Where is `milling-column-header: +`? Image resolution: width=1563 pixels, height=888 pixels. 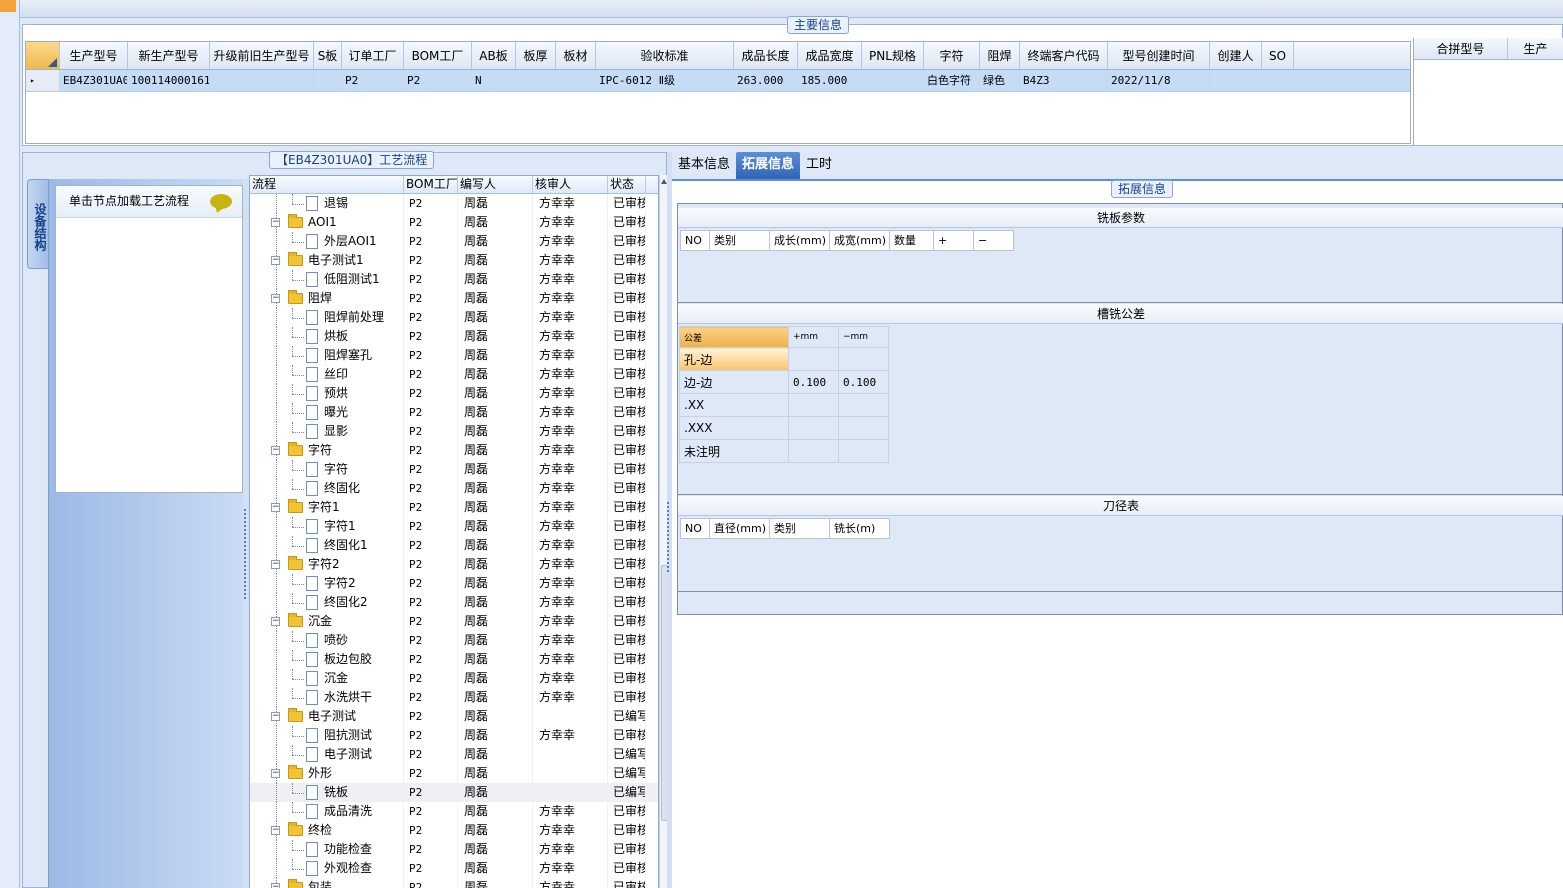
milling-column-header: + is located at coordinates (954, 240).